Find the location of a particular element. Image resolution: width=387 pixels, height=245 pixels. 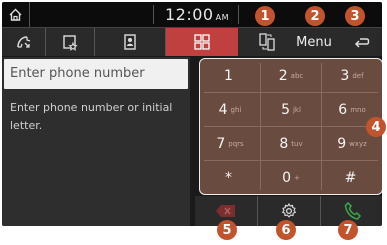

tab-dial-pad is located at coordinates (202, 42).